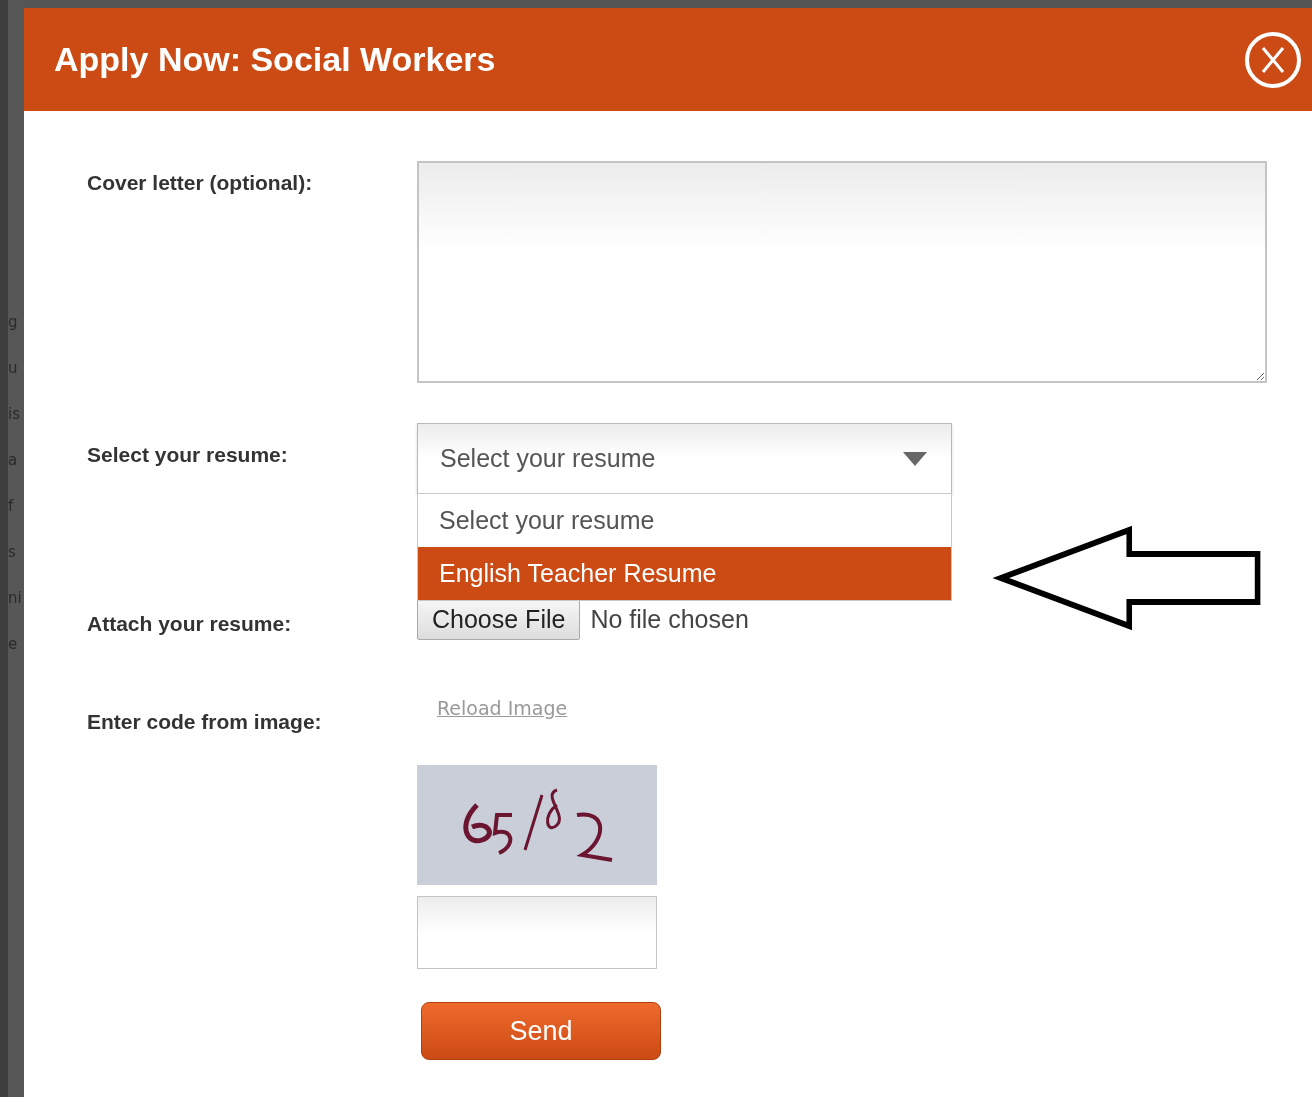  Describe the element at coordinates (915, 458) in the screenshot. I see `caret-icon` at that location.